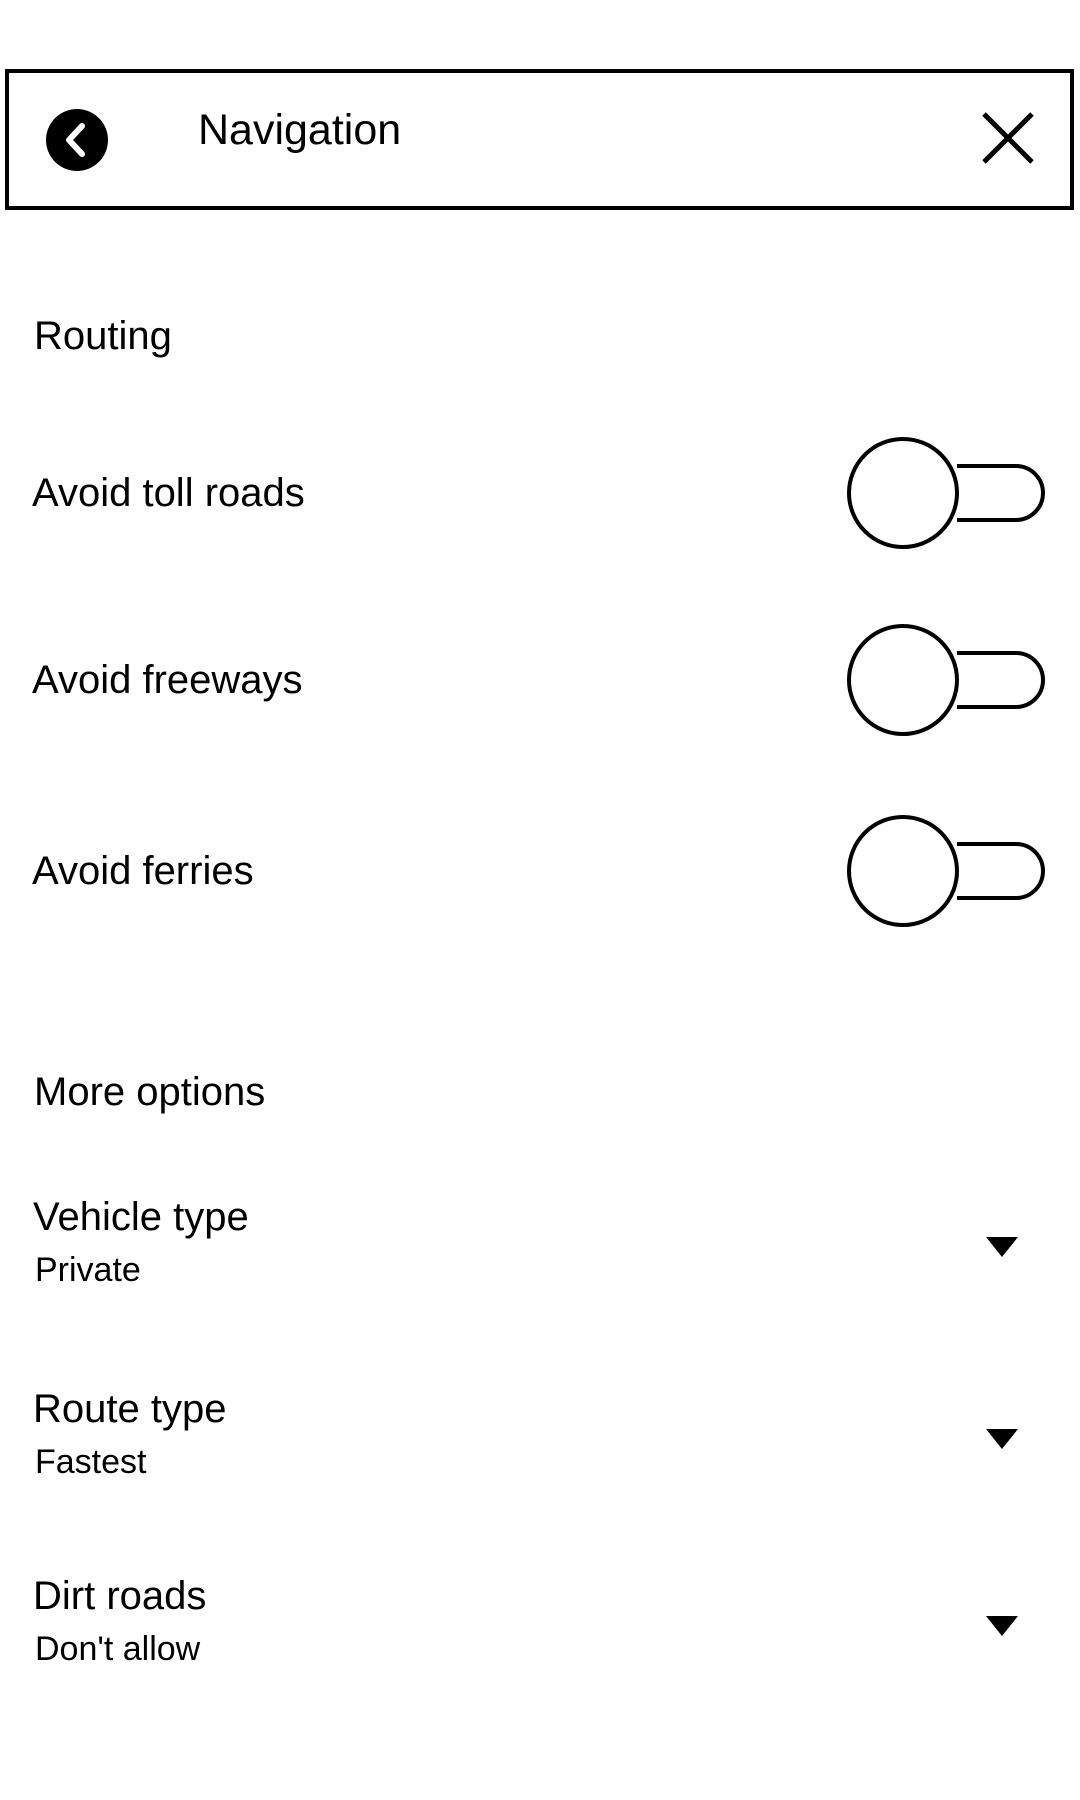 The height and width of the screenshot is (1800, 1080). Describe the element at coordinates (539, 139) in the screenshot. I see `header-bar: Navigation` at that location.